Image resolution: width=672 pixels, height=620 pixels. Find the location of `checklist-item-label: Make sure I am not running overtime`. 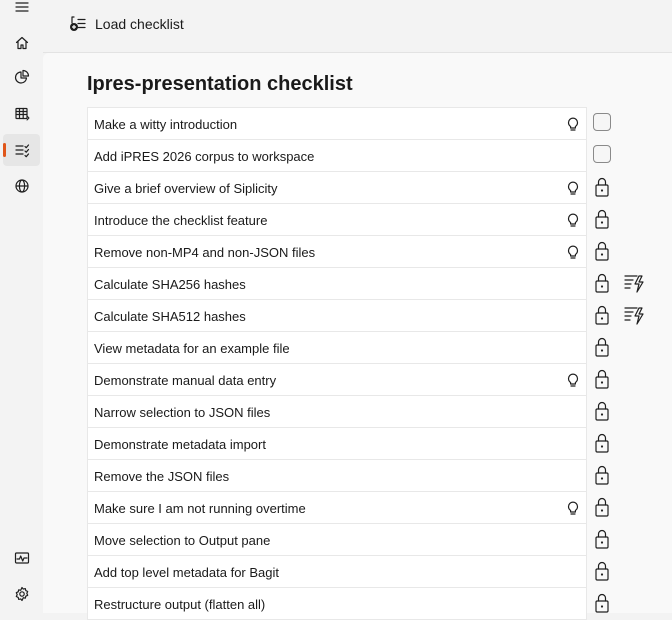

checklist-item-label: Make sure I am not running overtime is located at coordinates (200, 508).